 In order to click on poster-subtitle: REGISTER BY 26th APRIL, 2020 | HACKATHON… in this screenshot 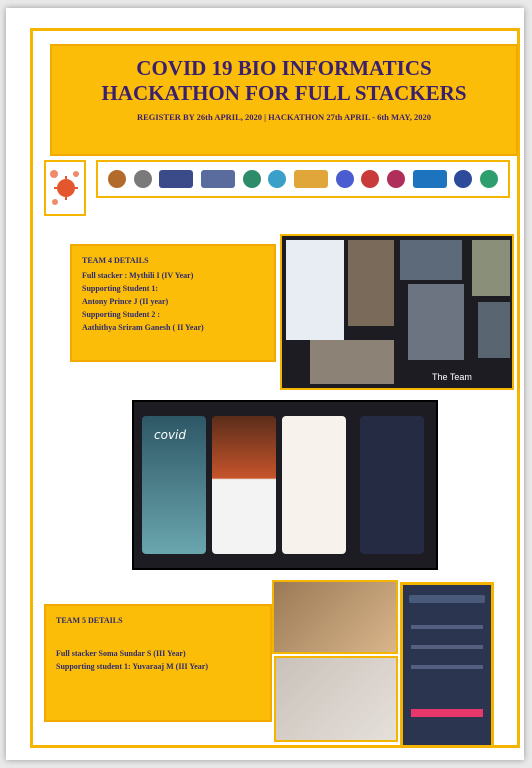, I will do `click(284, 117)`.